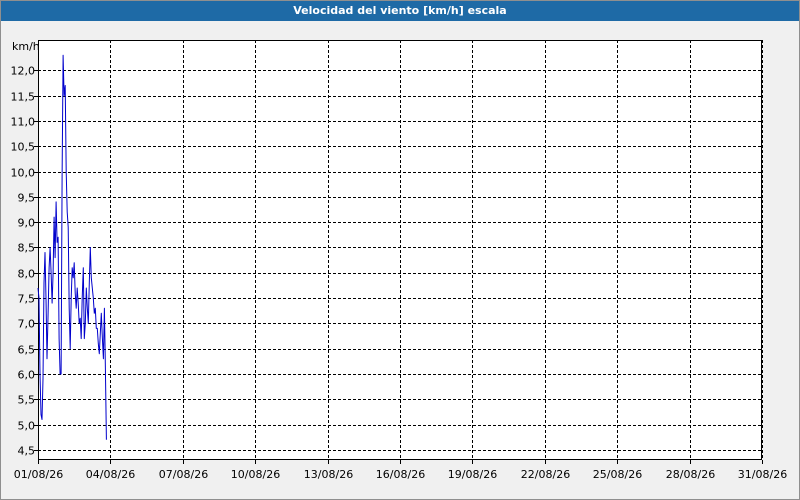 The height and width of the screenshot is (500, 800). Describe the element at coordinates (255, 474) in the screenshot. I see `x-tick-label: 10/08/26` at that location.